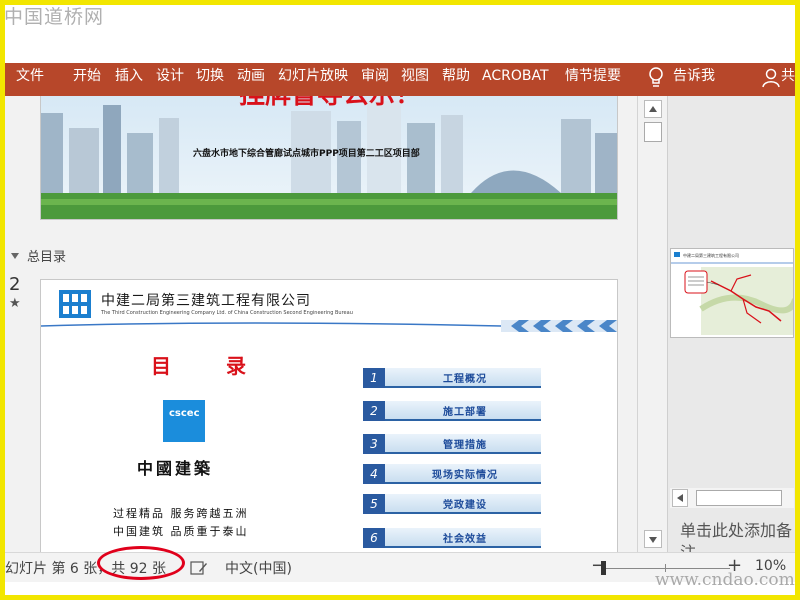  I want to click on cscec-logo-text: cscec, so click(184, 413).